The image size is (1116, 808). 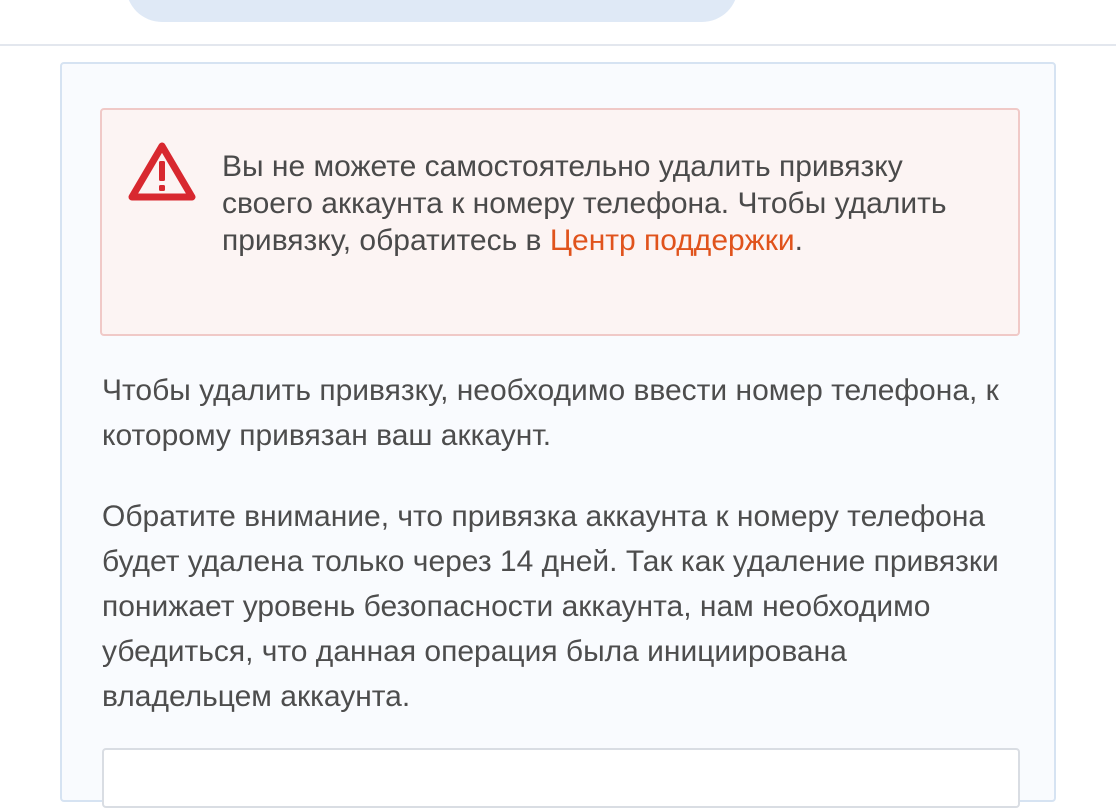 What do you see at coordinates (672, 240) in the screenshot?
I see `support-center-link: Центр поддержки` at bounding box center [672, 240].